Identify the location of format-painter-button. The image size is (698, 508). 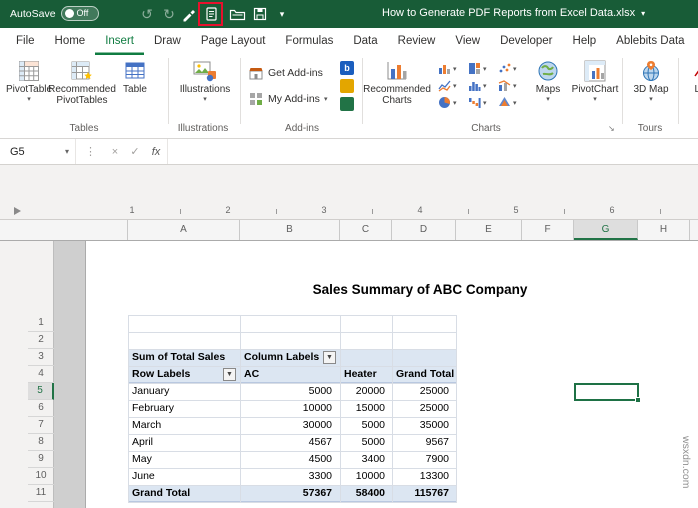
(189, 14).